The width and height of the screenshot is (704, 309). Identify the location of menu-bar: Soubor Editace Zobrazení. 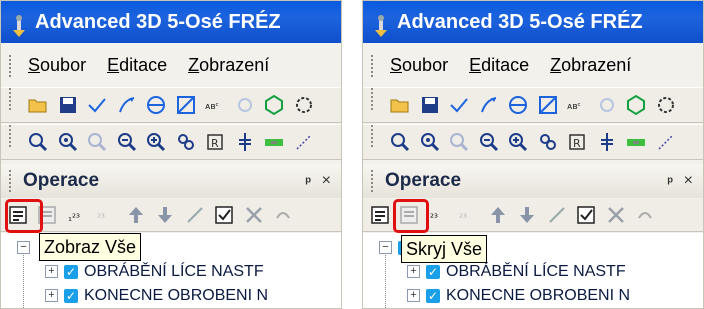
(171, 65).